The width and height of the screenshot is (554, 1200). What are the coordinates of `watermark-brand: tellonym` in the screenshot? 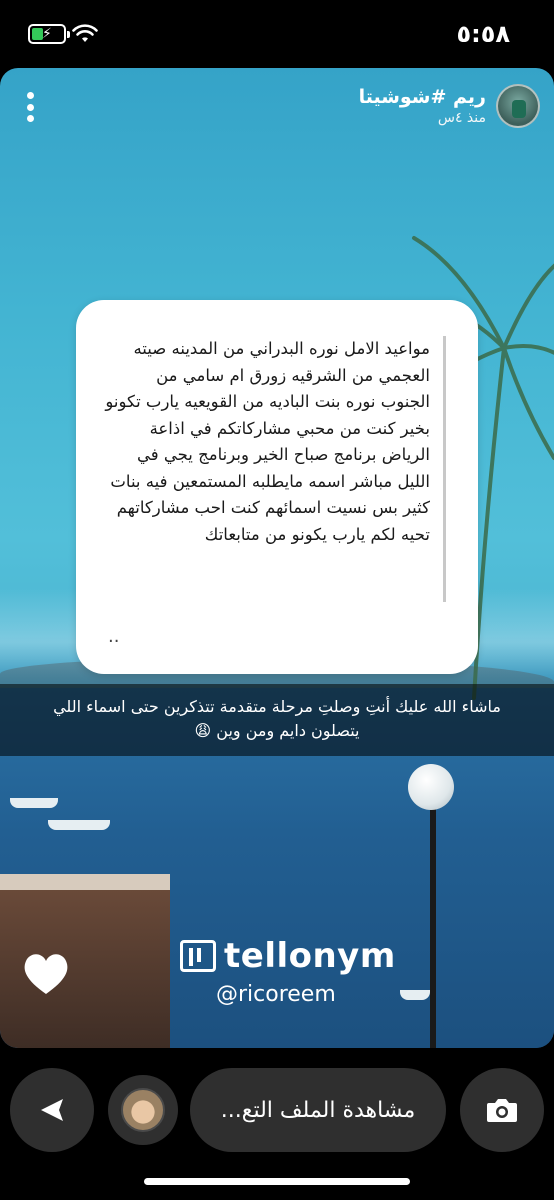 It's located at (310, 956).